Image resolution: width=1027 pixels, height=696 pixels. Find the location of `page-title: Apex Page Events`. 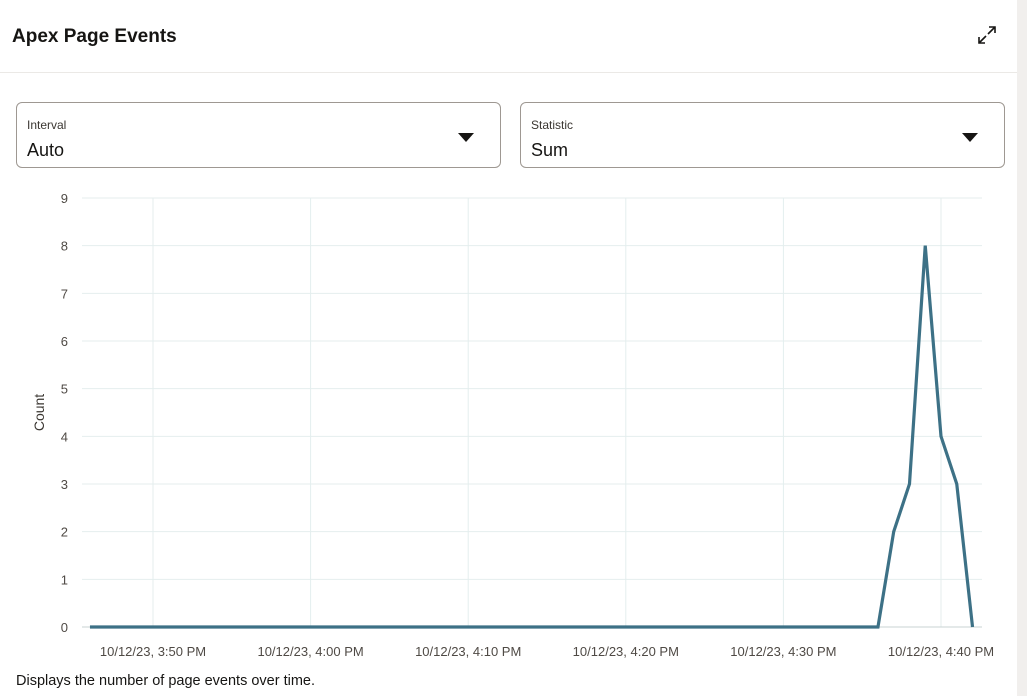

page-title: Apex Page Events is located at coordinates (94, 36).